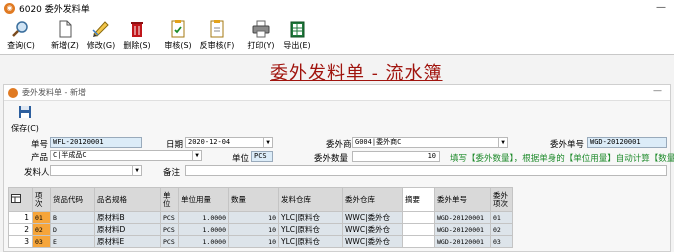  I want to click on form-window-title: 委外发料单 - 新增, so click(54, 92).